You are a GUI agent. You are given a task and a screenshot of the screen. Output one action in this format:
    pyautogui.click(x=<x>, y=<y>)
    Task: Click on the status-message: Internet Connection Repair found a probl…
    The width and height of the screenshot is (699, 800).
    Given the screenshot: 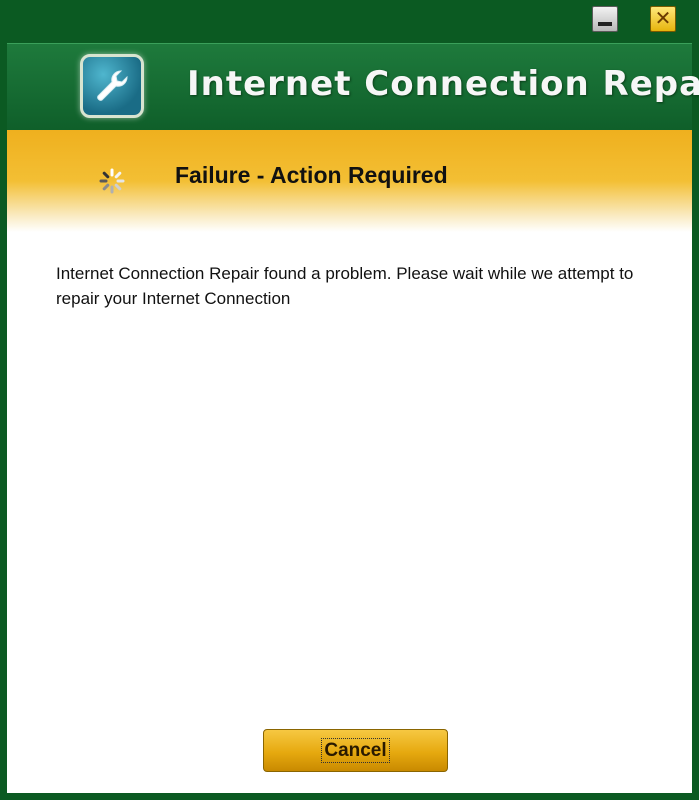 What is the action you would take?
    pyautogui.click(x=345, y=286)
    